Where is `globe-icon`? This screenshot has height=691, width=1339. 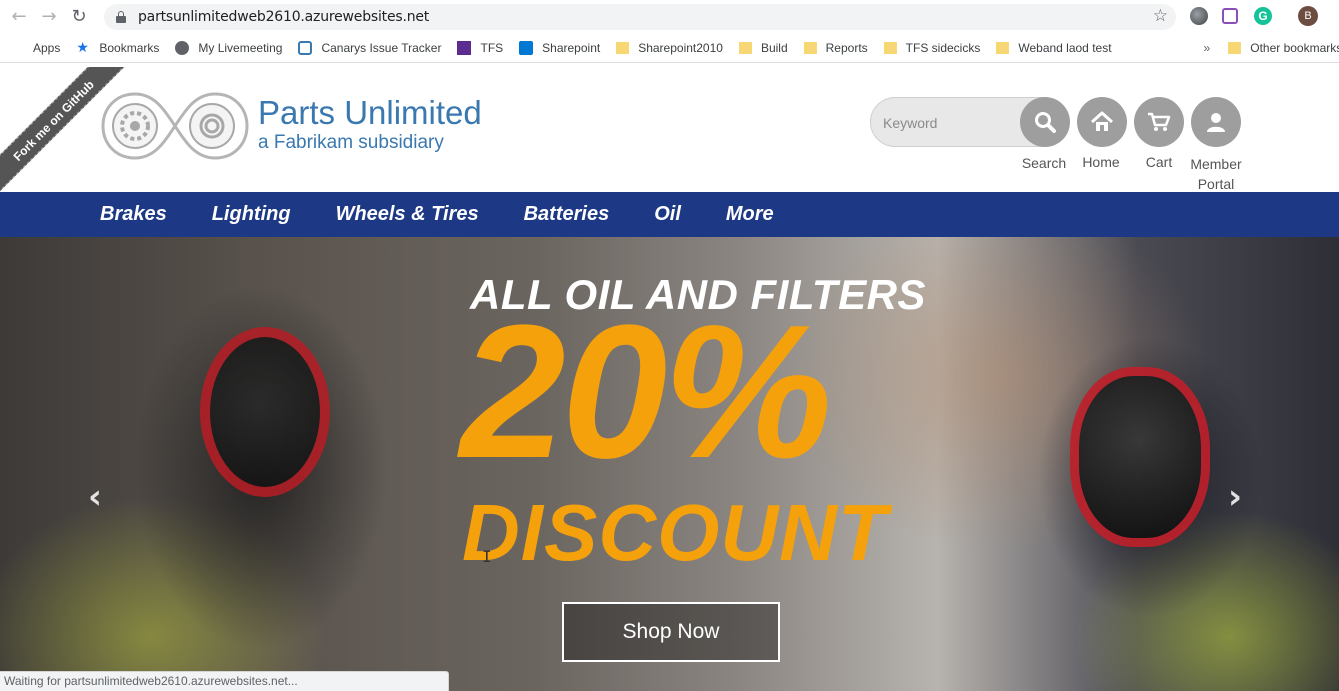
globe-icon is located at coordinates (182, 47).